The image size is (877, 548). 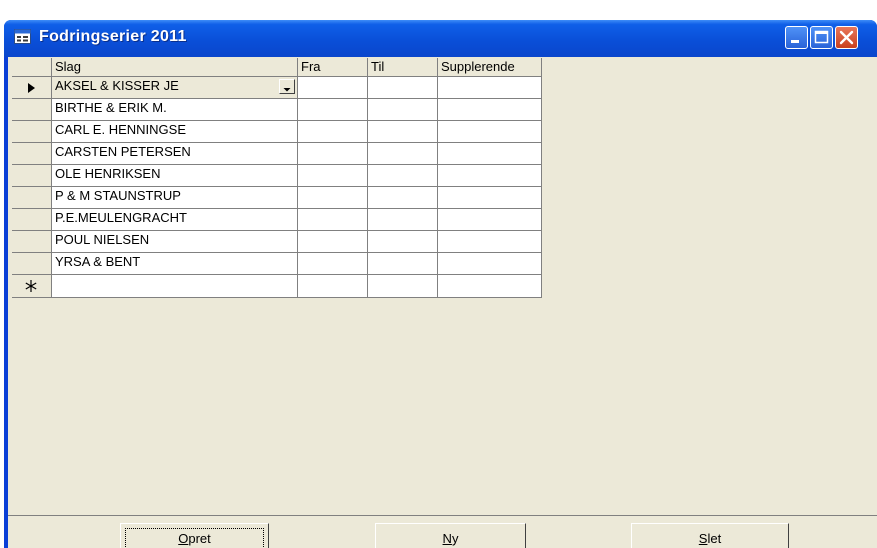 What do you see at coordinates (175, 286) in the screenshot?
I see `new-row-cell-slag` at bounding box center [175, 286].